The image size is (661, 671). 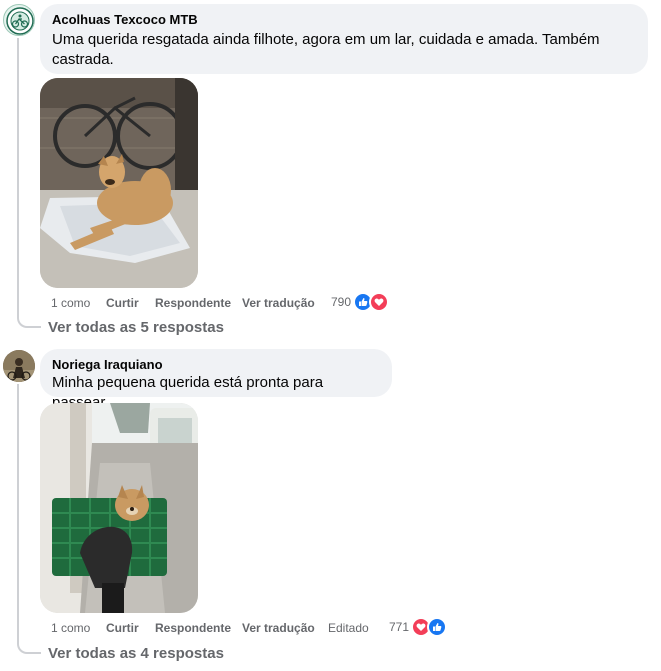 What do you see at coordinates (399, 627) in the screenshot?
I see `reaction-count: 771` at bounding box center [399, 627].